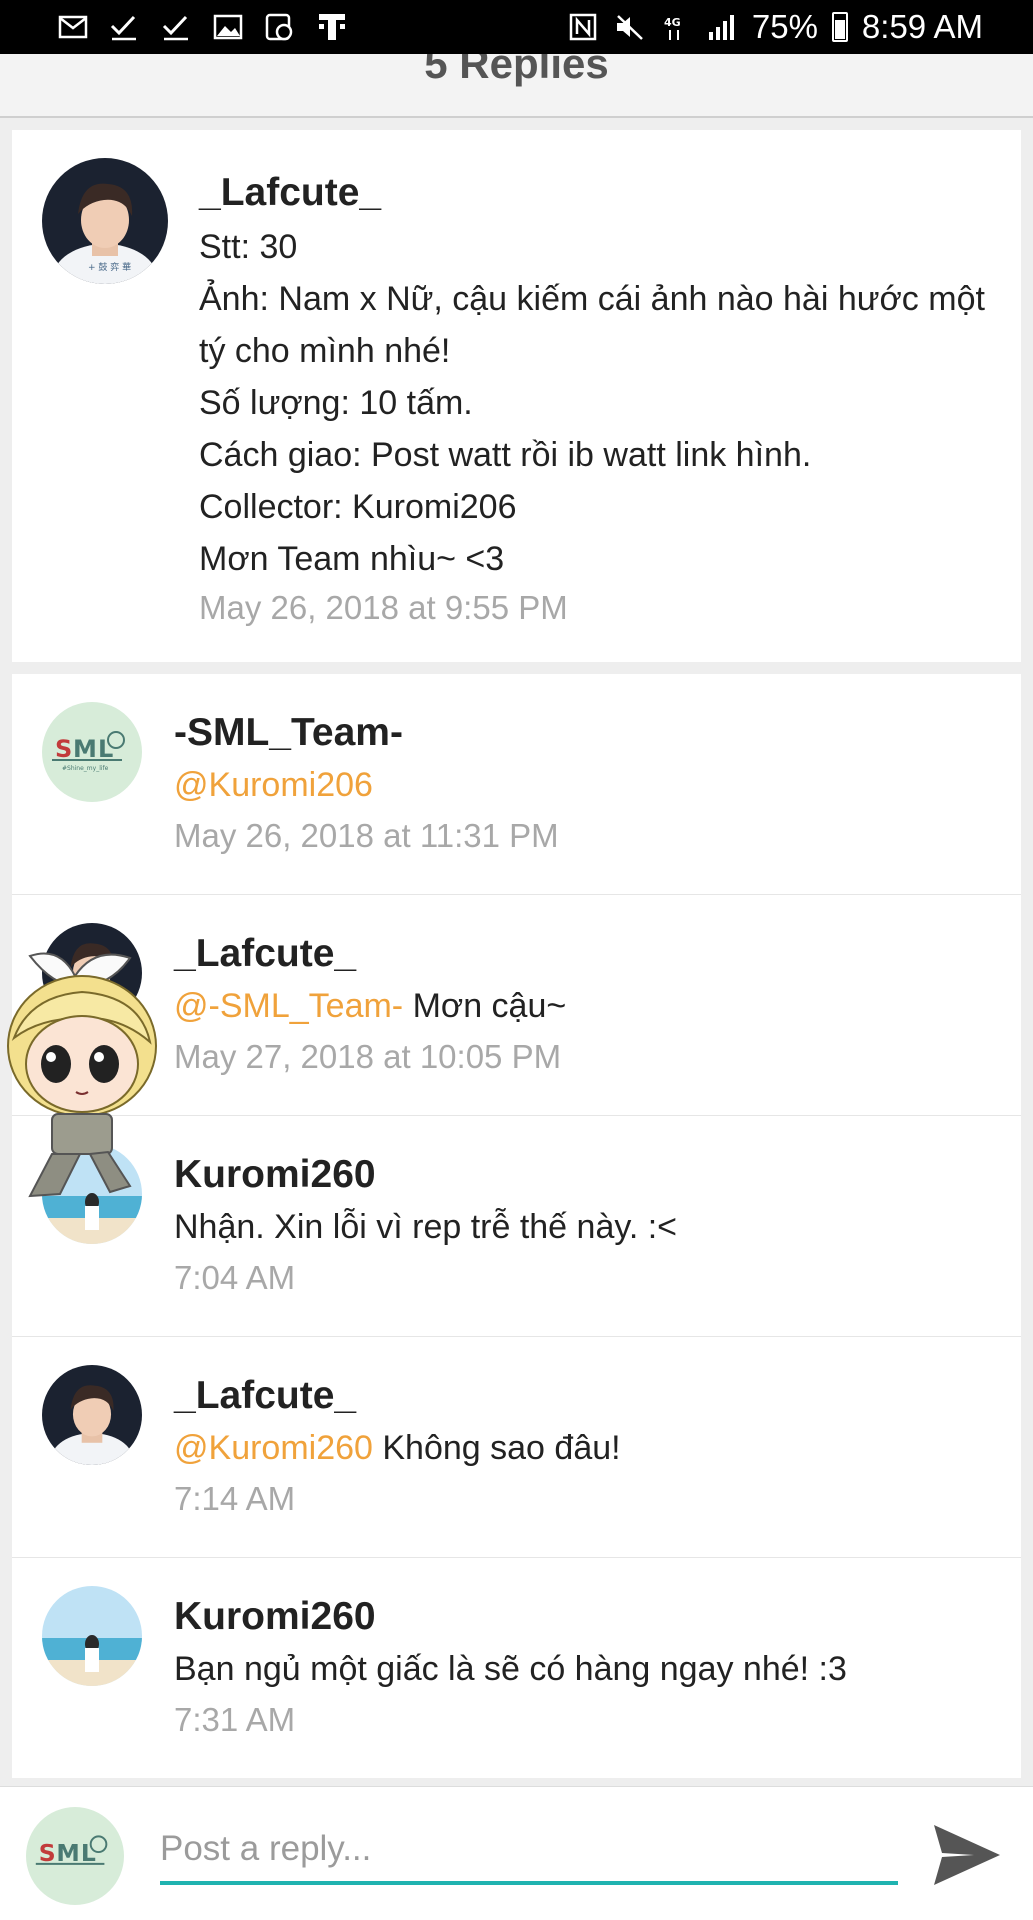 This screenshot has width=1033, height=1920. What do you see at coordinates (516, 27) in the screenshot?
I see `status-bar: 4G 75% 8:59 AM` at bounding box center [516, 27].